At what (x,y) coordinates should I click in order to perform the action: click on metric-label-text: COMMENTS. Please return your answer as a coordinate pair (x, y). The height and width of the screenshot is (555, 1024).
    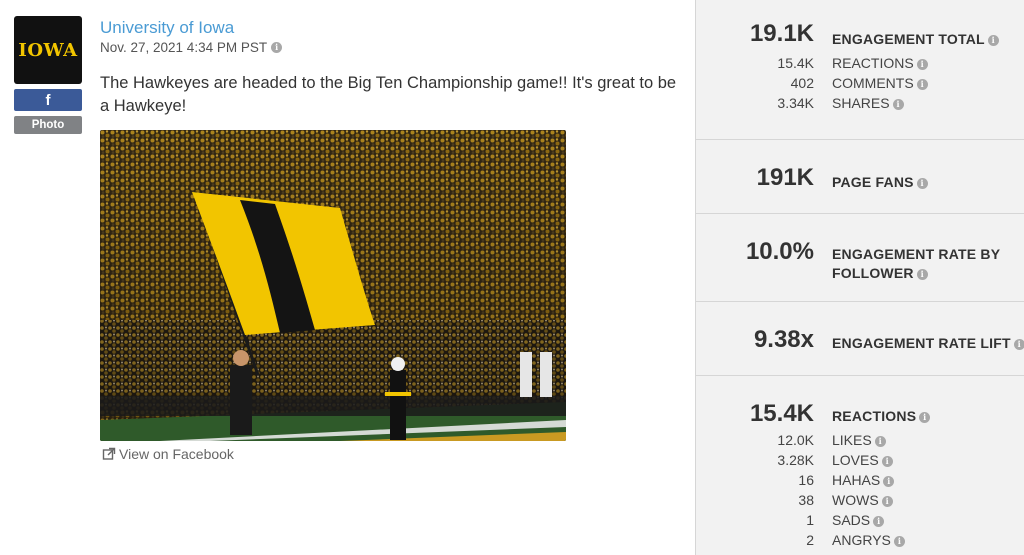
    Looking at the image, I should click on (873, 83).